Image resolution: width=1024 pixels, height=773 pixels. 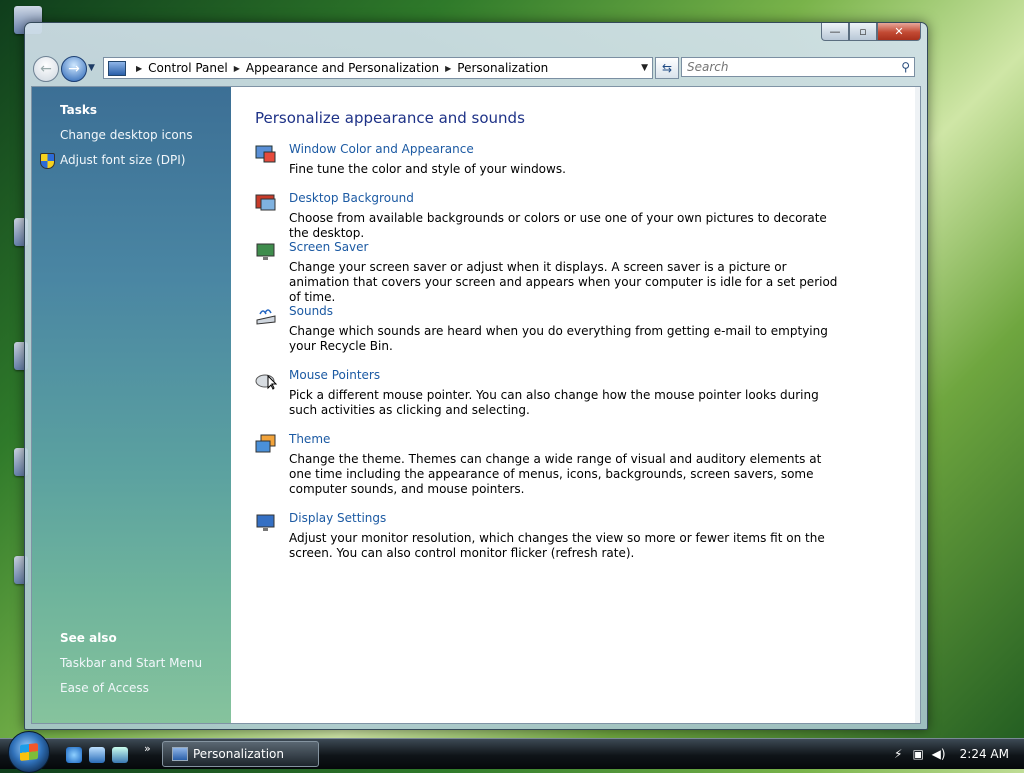 I want to click on show-desktop-icon, so click(x=97, y=755).